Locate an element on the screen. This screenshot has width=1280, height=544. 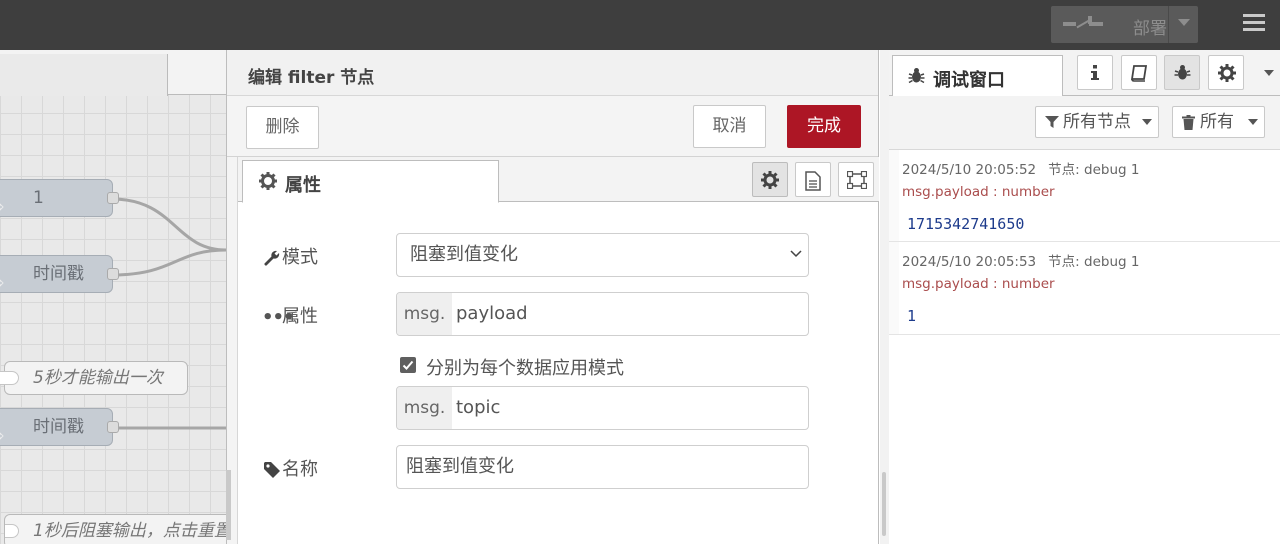
tab-settings is located at coordinates (770, 179).